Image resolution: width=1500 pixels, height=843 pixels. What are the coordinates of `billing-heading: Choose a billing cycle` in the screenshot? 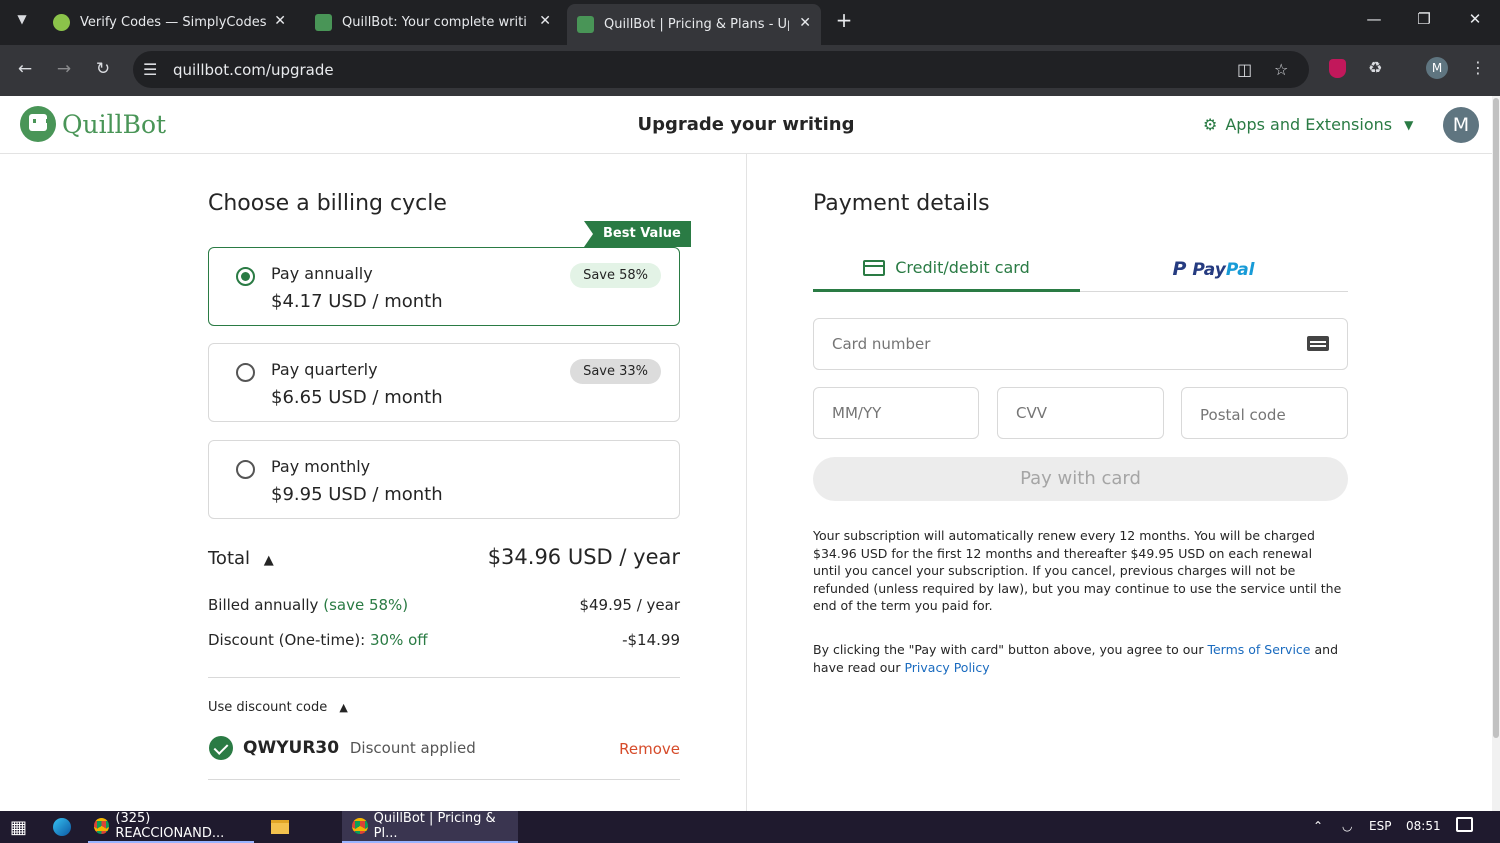 It's located at (327, 203).